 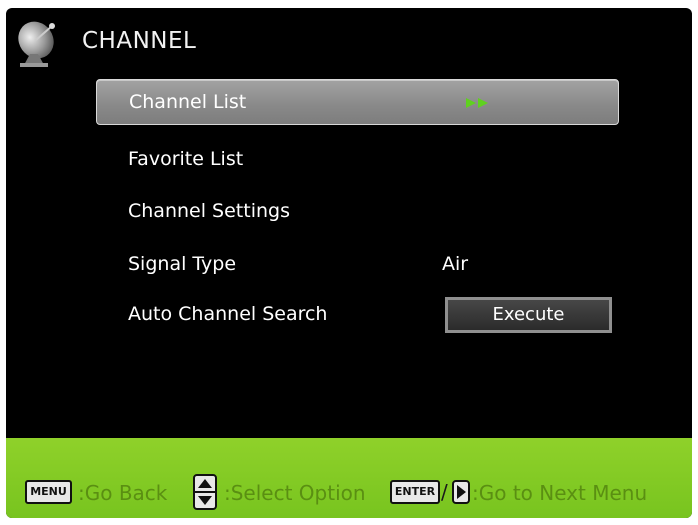 I want to click on right-arrow-key-icon, so click(x=461, y=492).